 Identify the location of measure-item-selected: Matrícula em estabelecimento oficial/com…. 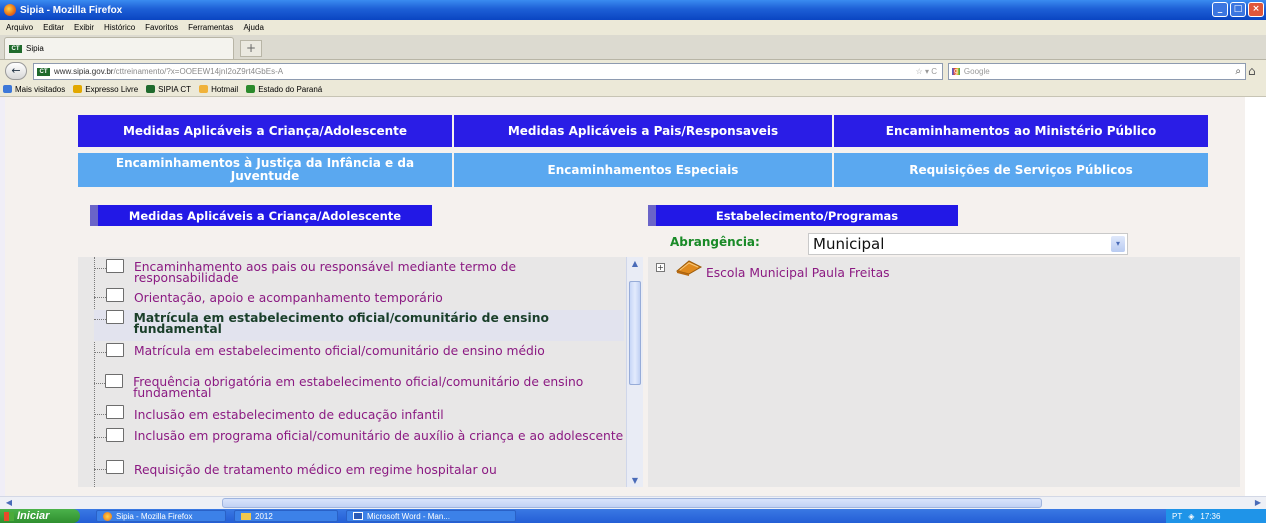
(359, 325).